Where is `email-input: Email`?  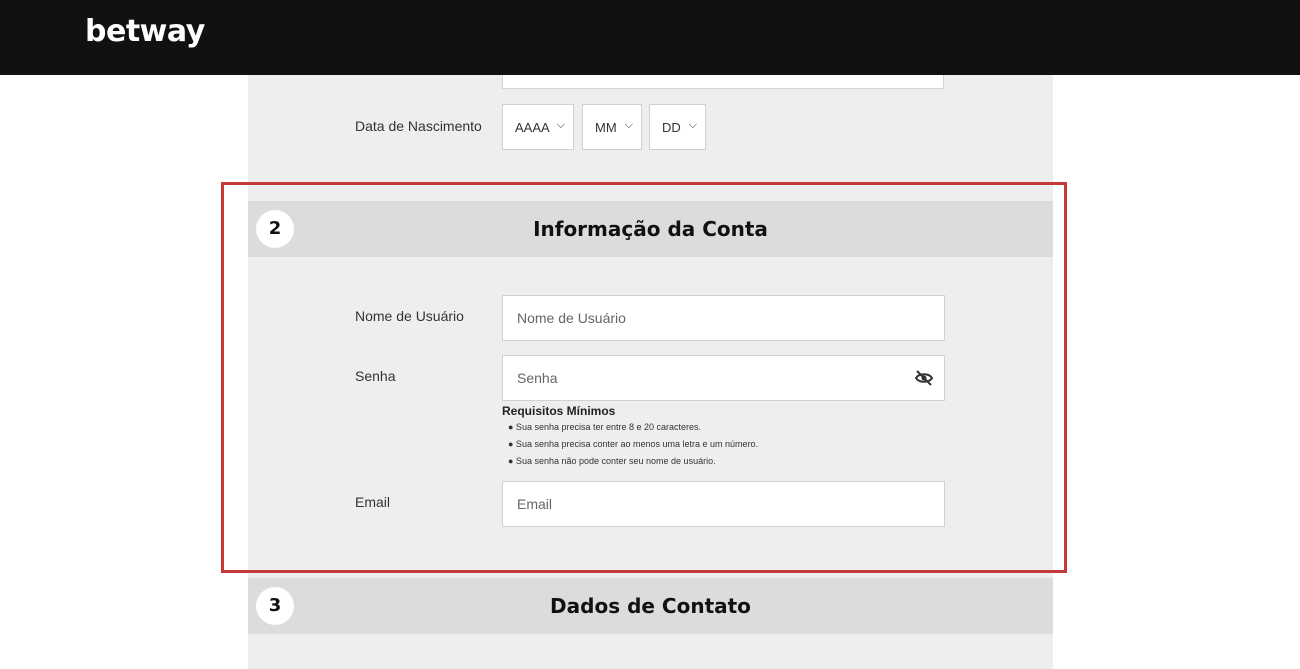
email-input: Email is located at coordinates (723, 504).